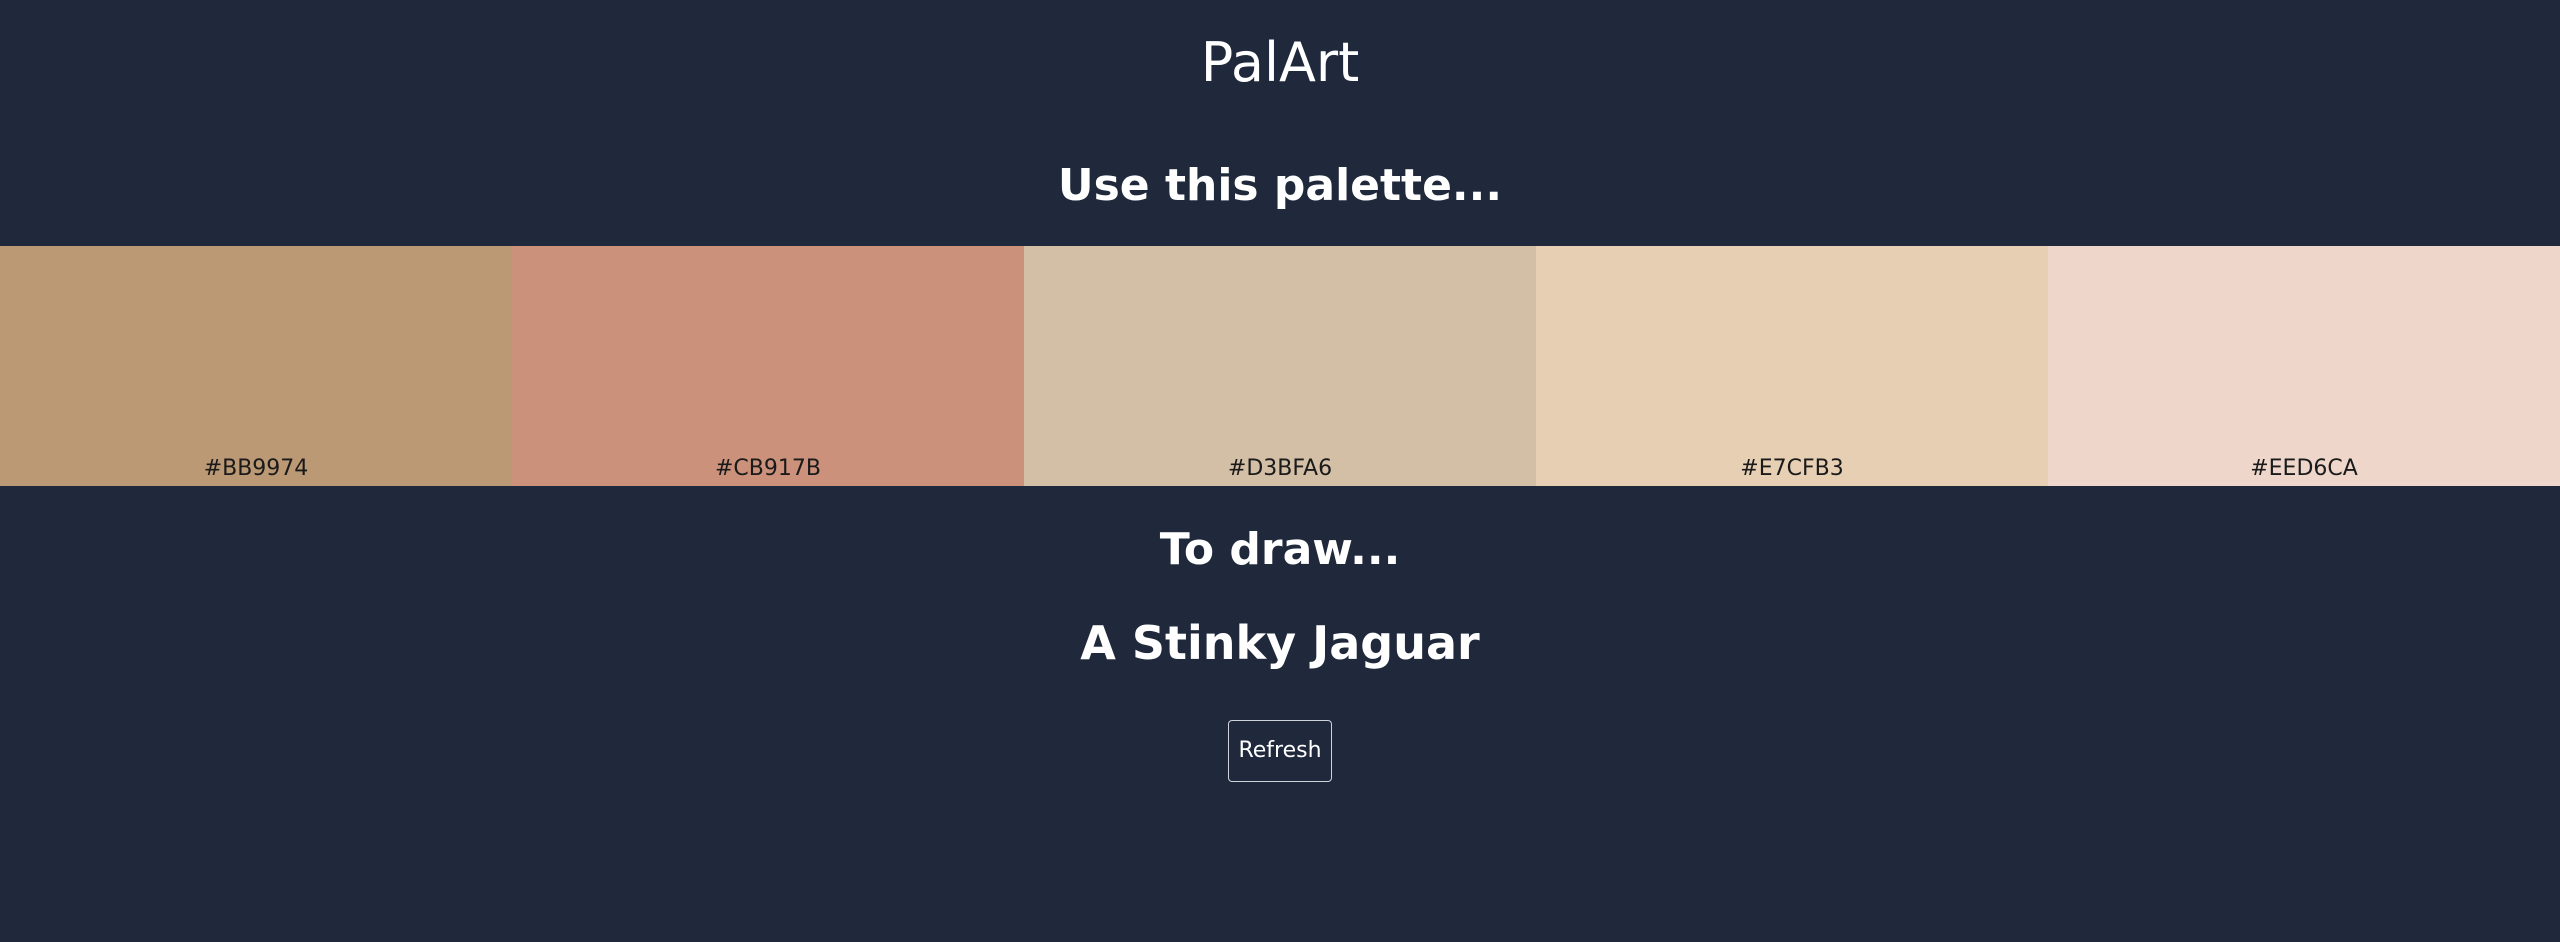 This screenshot has height=942, width=2560. What do you see at coordinates (2304, 366) in the screenshot?
I see `color-swatch-5: #EED6CA` at bounding box center [2304, 366].